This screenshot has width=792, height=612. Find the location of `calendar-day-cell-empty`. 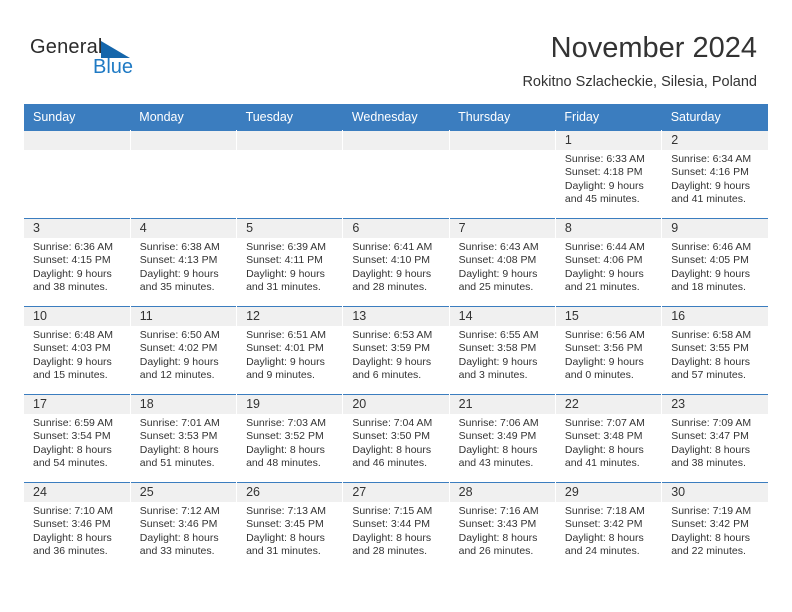

calendar-day-cell-empty is located at coordinates (77, 174).